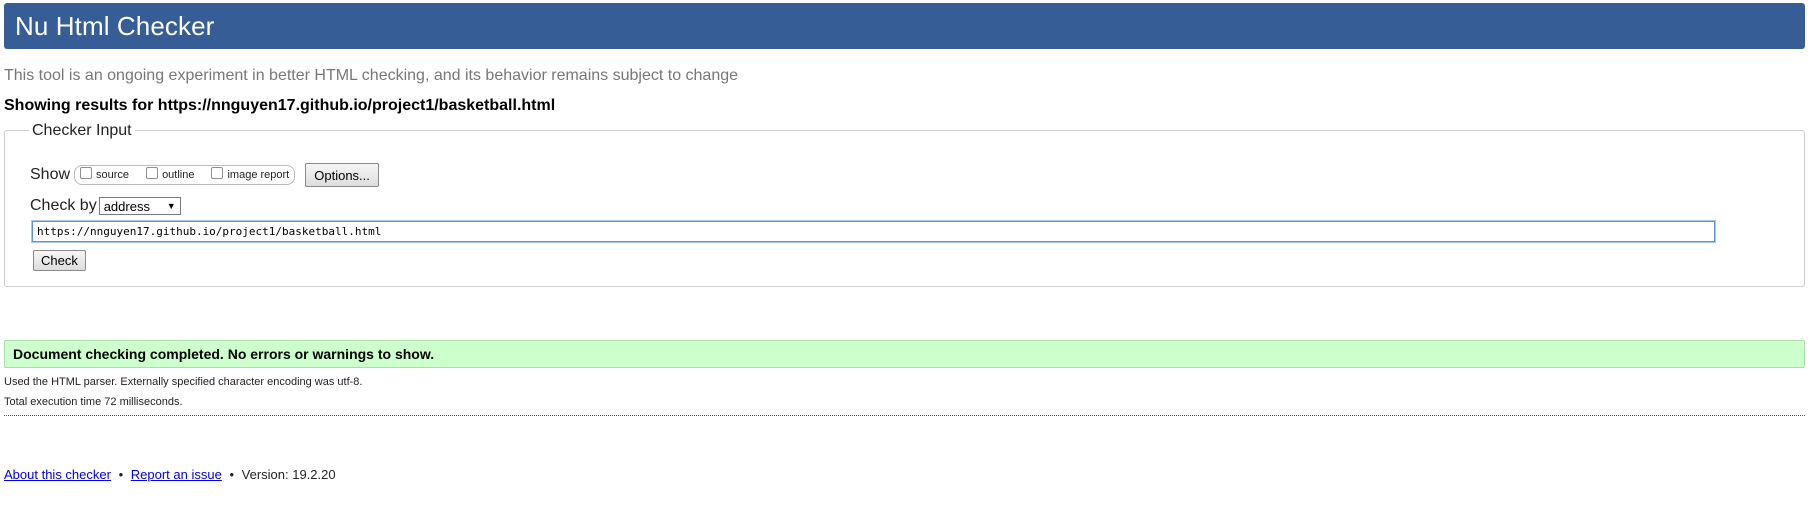 The width and height of the screenshot is (1812, 516). I want to click on execution-time-info: Total execution time 72 milliseconds., so click(93, 402).